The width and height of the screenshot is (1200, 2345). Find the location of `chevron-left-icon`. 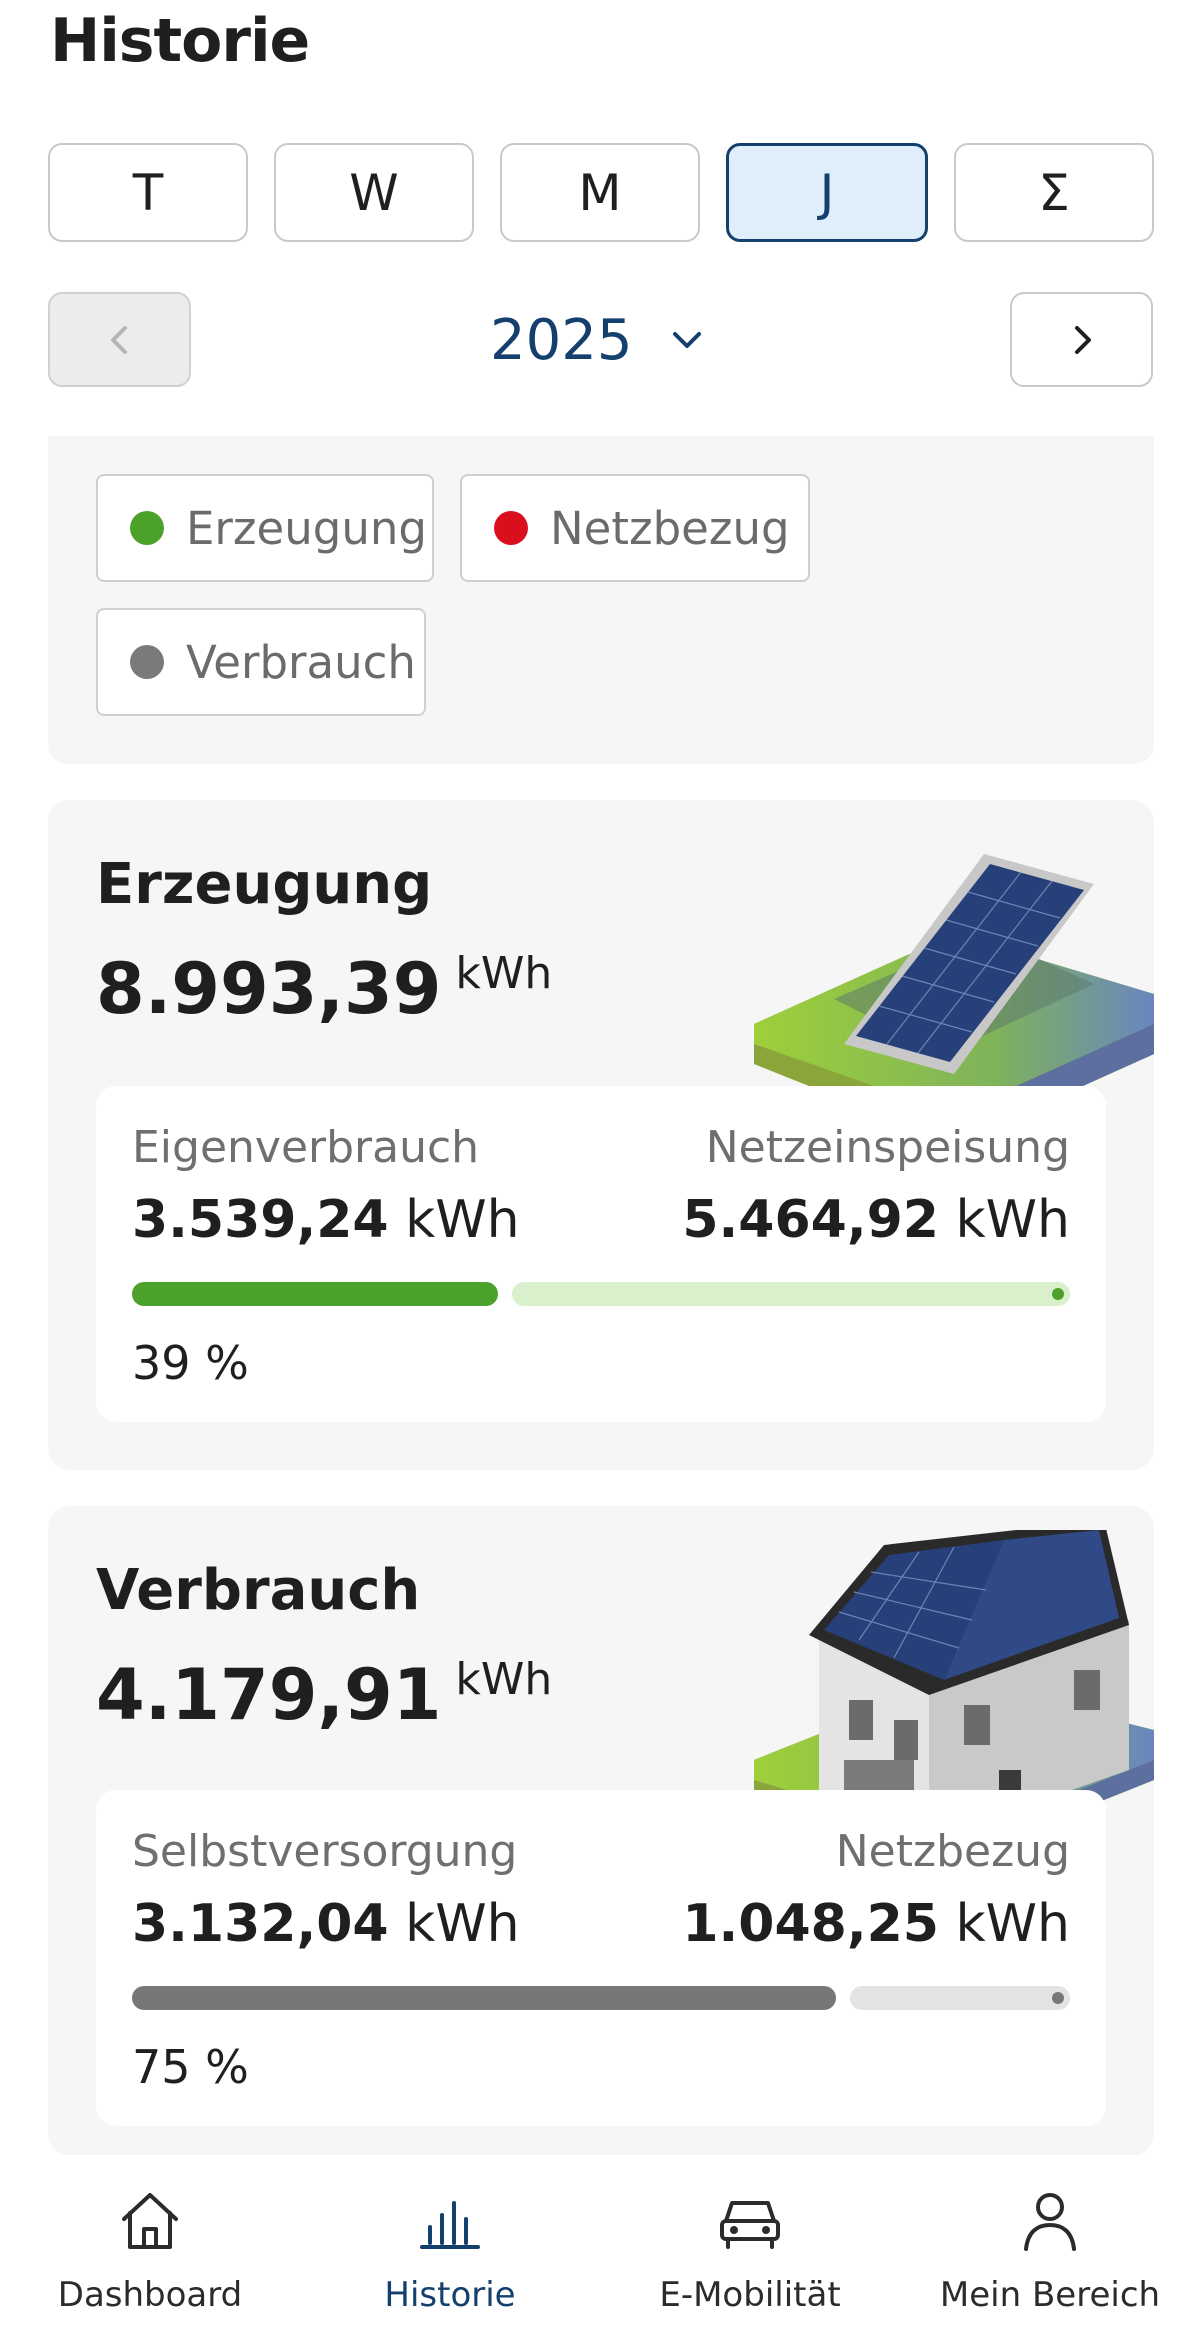

chevron-left-icon is located at coordinates (118, 339).